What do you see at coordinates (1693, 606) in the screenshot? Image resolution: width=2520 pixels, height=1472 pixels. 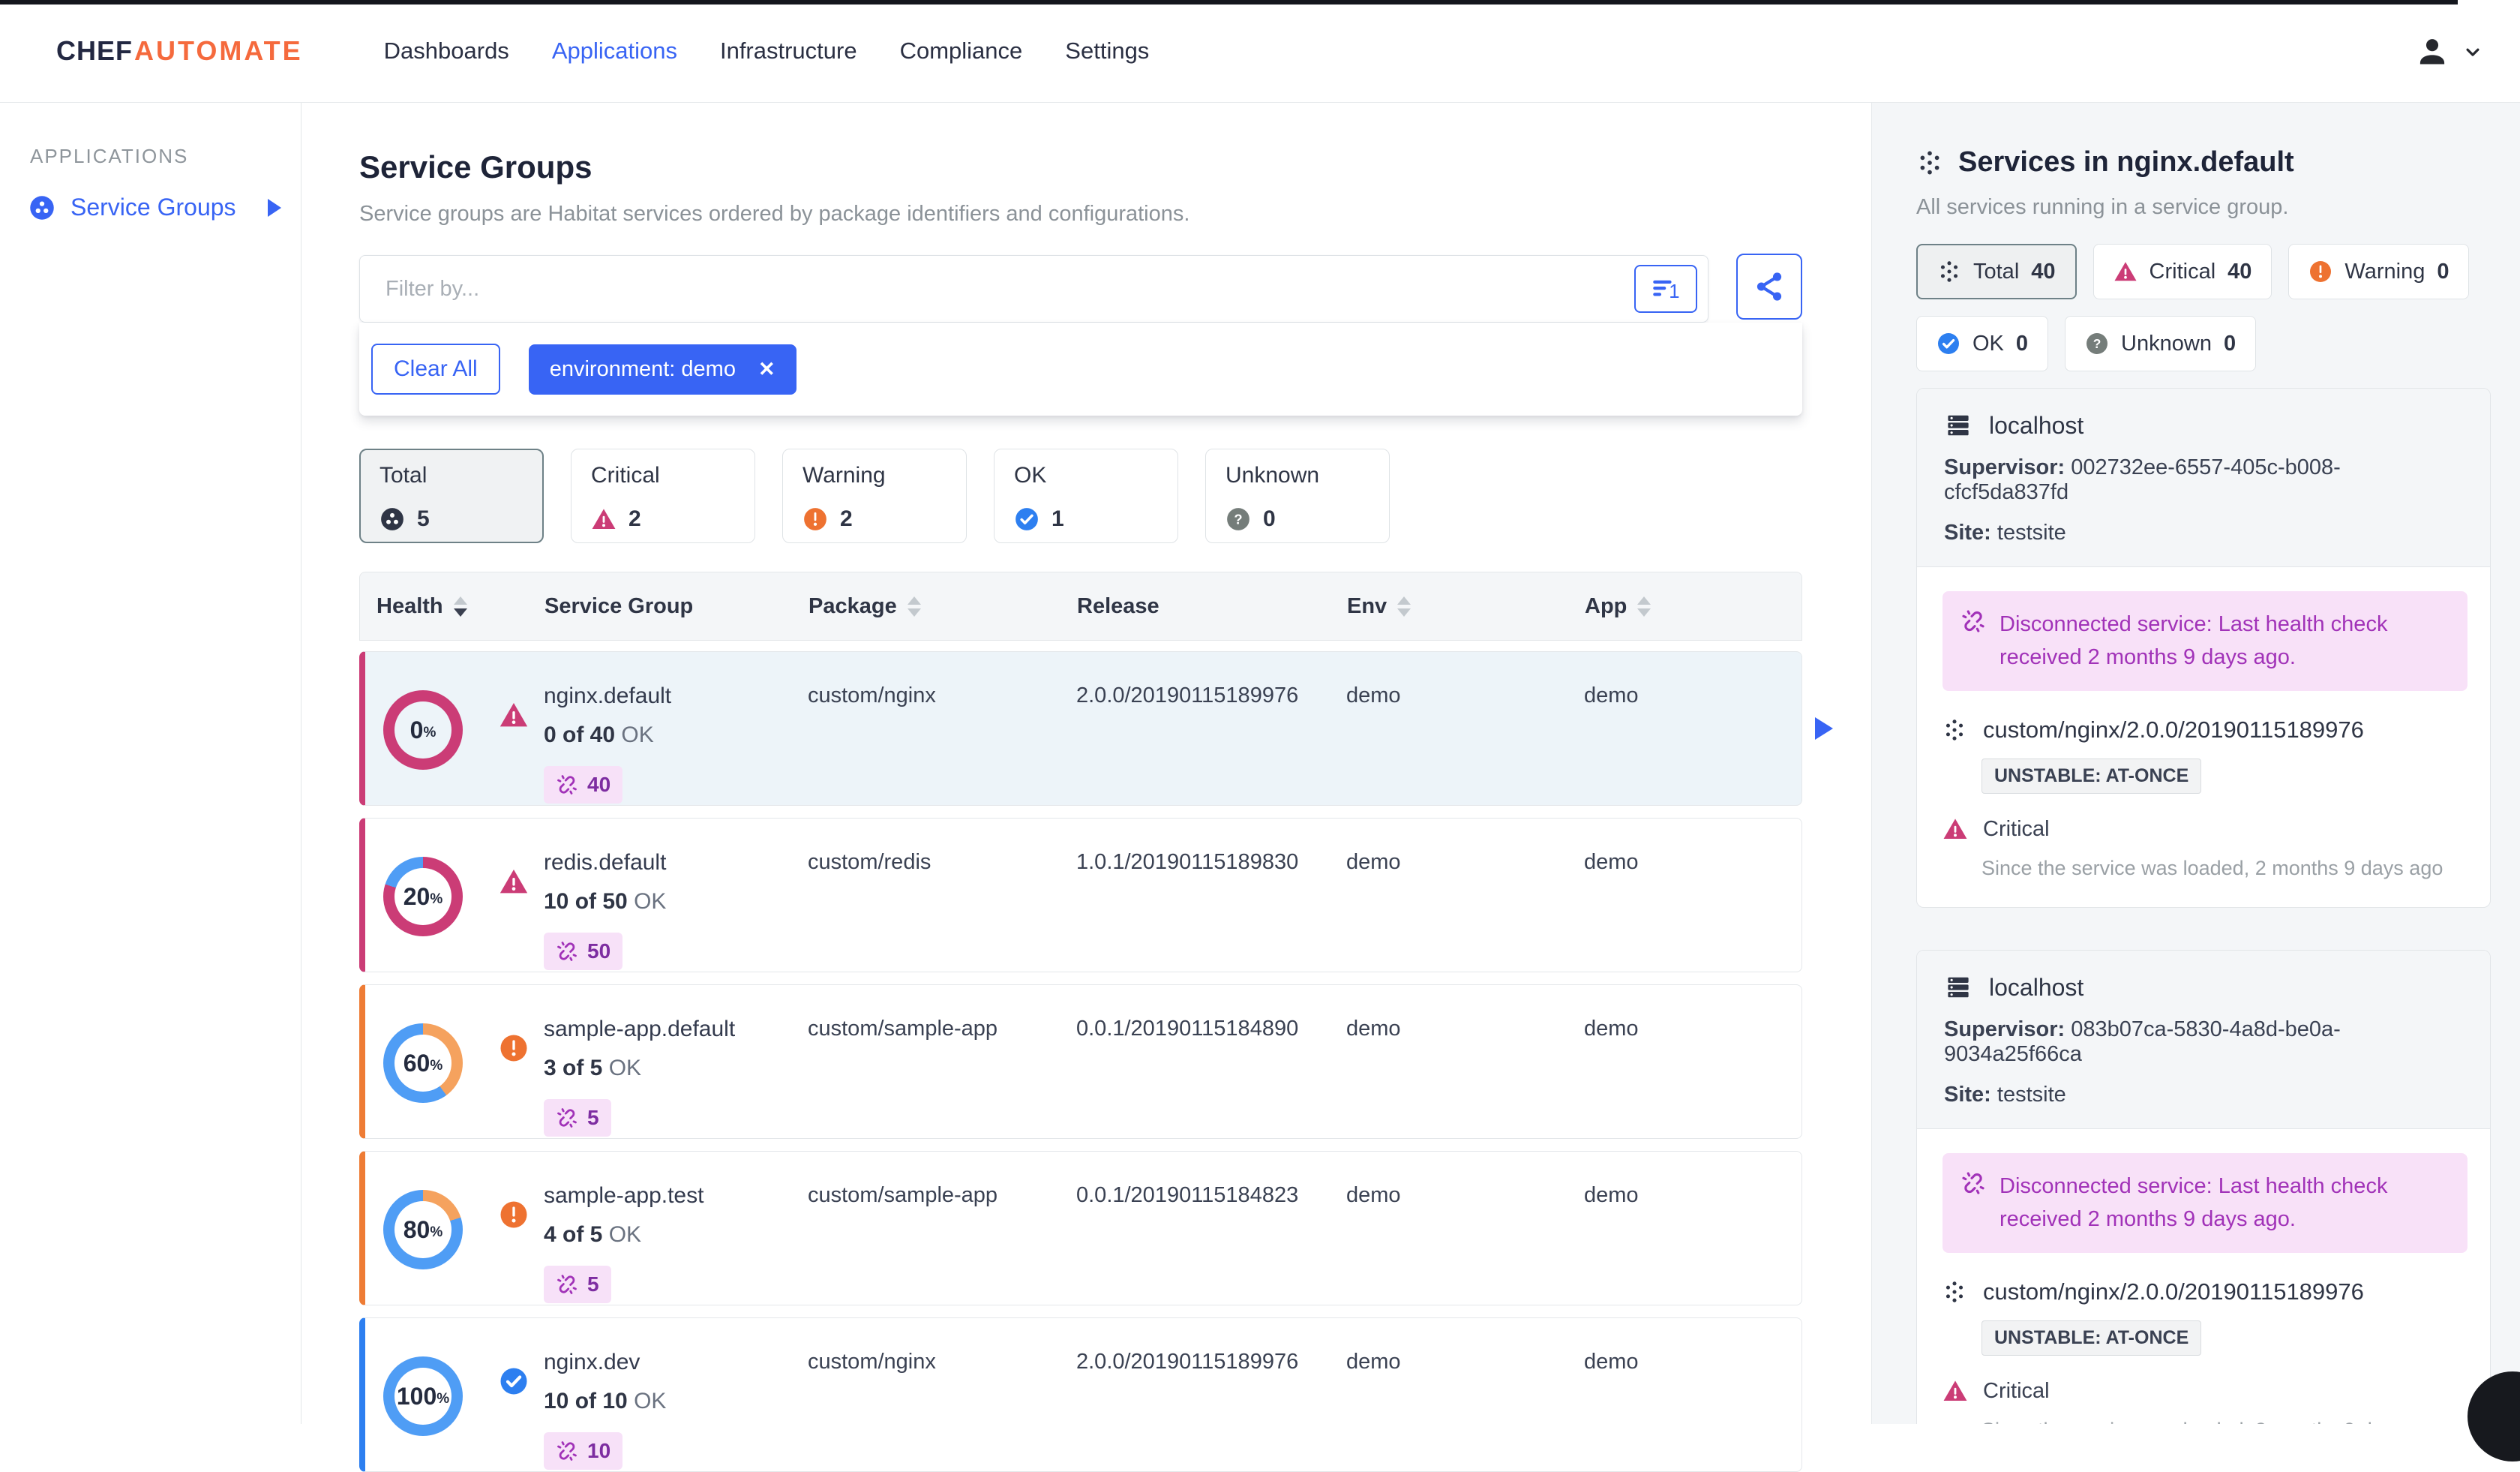 I see `column-header-app: App` at bounding box center [1693, 606].